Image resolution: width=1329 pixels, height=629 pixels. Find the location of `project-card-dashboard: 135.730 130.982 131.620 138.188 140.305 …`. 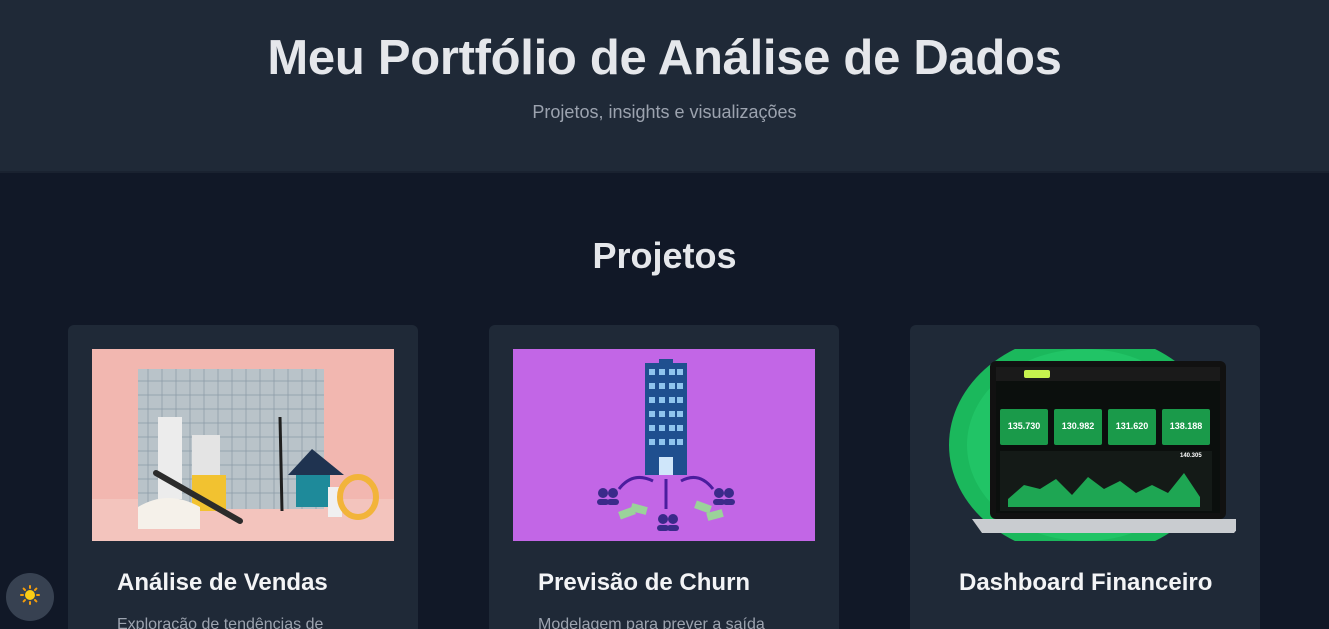

project-card-dashboard: 135.730 130.982 131.620 138.188 140.305 … is located at coordinates (1085, 477).